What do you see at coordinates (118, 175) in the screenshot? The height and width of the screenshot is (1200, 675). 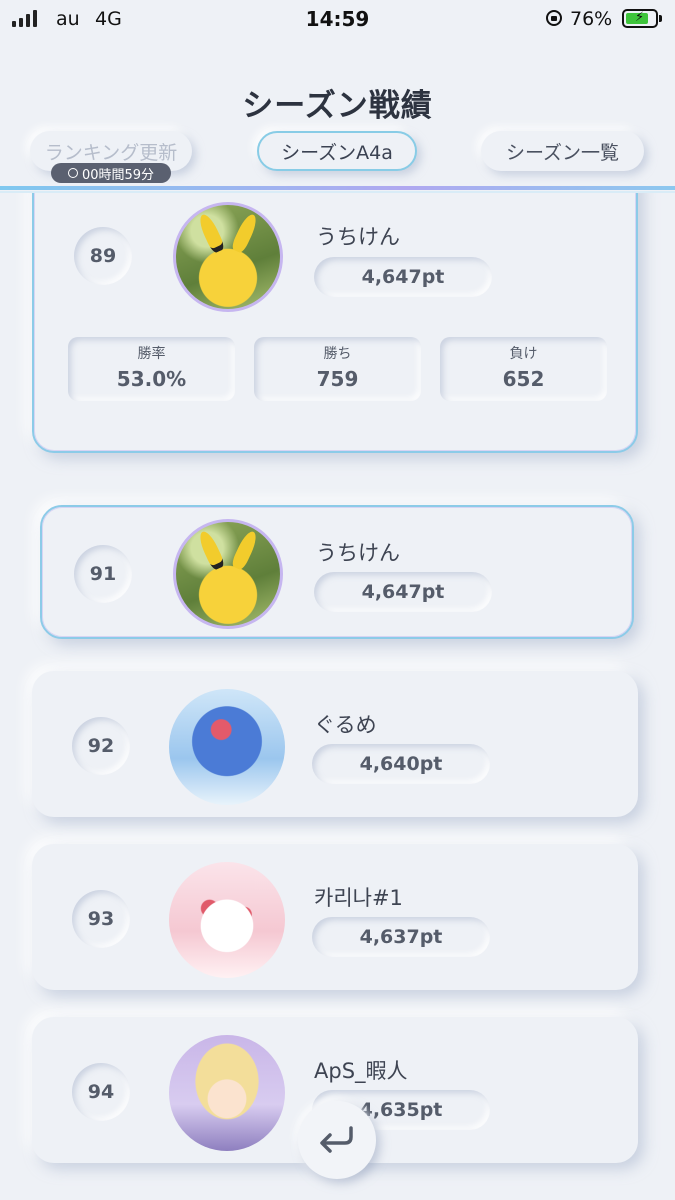 I see `timer-text: 00時間59分` at bounding box center [118, 175].